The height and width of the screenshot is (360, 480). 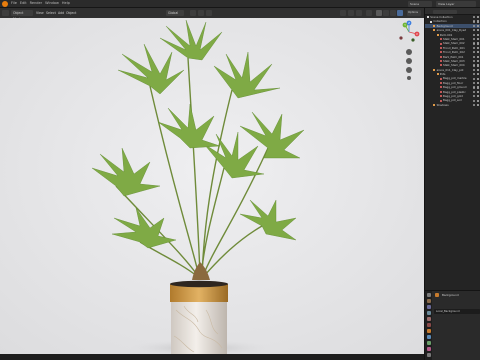 What do you see at coordinates (428, 319) in the screenshot?
I see `scene-tab-icon` at bounding box center [428, 319].